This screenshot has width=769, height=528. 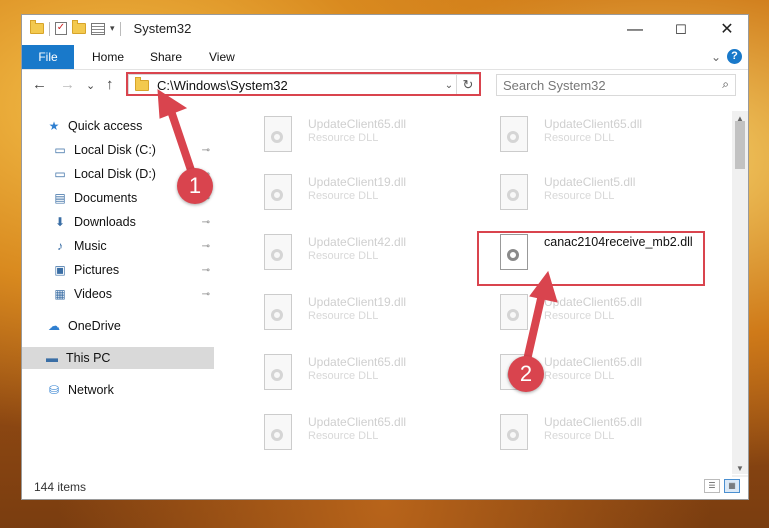 What do you see at coordinates (526, 374) in the screenshot?
I see `step-badge-2: 2` at bounding box center [526, 374].